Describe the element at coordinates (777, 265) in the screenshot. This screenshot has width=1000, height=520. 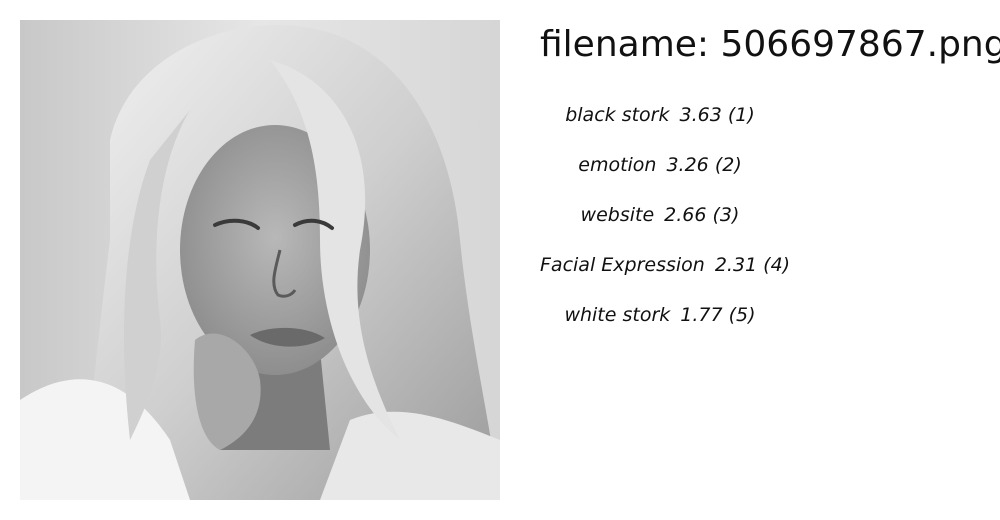
I see `prediction-rank: (4)` at that location.